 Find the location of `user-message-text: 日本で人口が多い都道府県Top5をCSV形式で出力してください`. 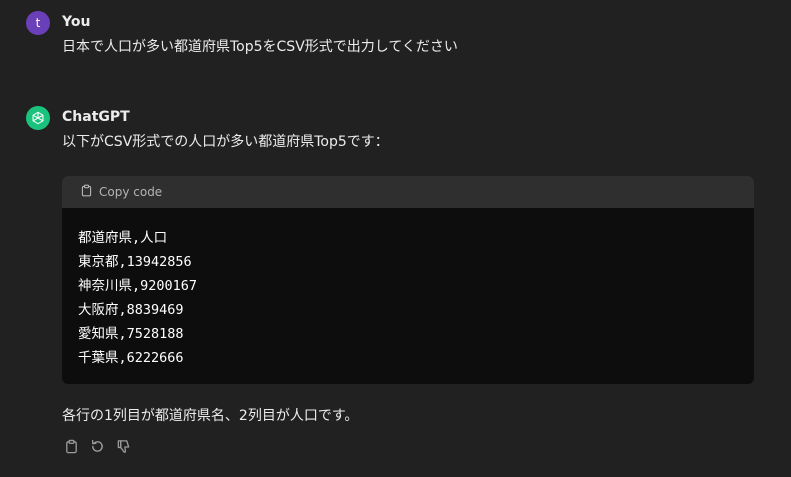

user-message-text: 日本で人口が多い都道府県Top5をCSV形式で出力してください is located at coordinates (260, 47).